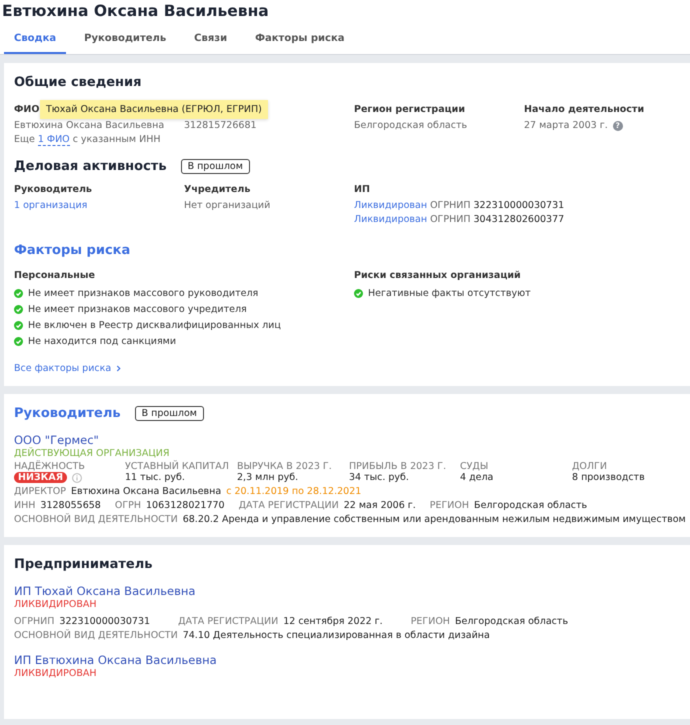 The height and width of the screenshot is (725, 690). What do you see at coordinates (437, 276) in the screenshot?
I see `group-title: Риски связанных организаций` at bounding box center [437, 276].